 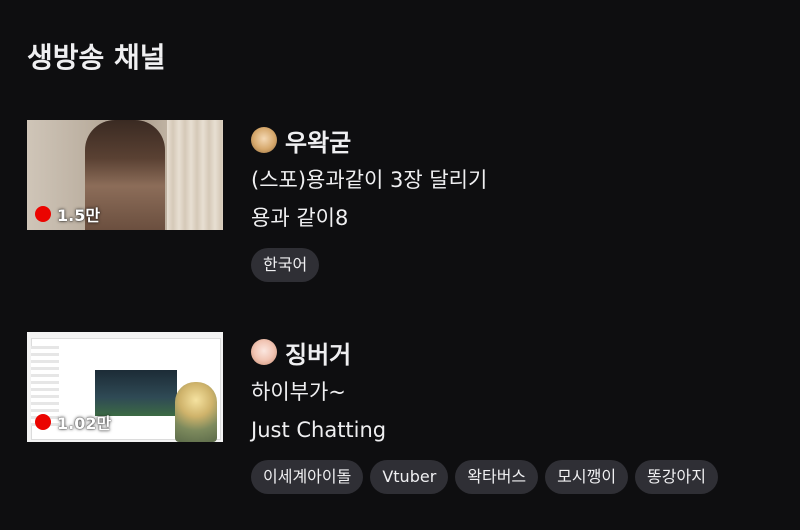 I want to click on stream-category: 용과 같이8, so click(x=519, y=218).